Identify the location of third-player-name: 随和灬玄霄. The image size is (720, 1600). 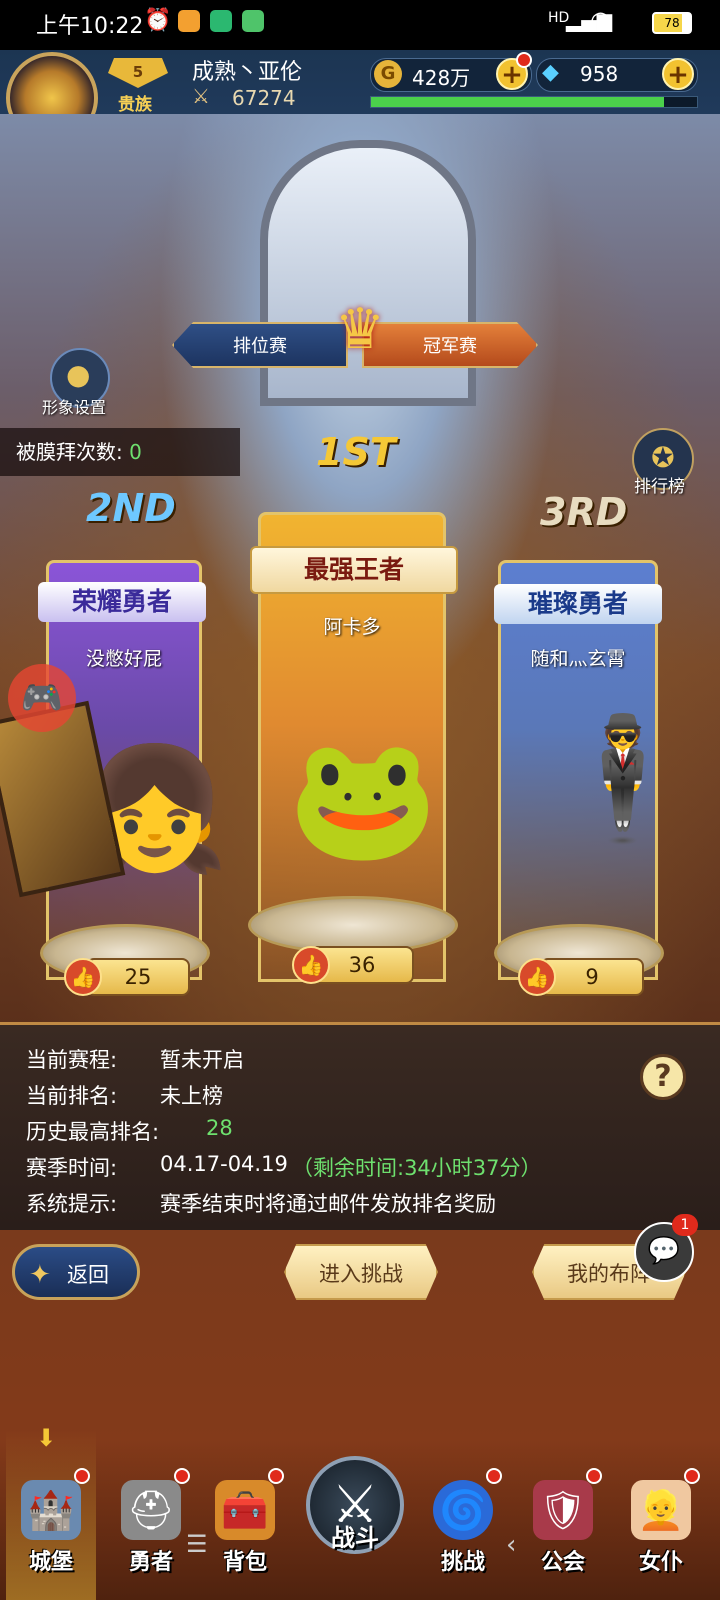
(578, 659).